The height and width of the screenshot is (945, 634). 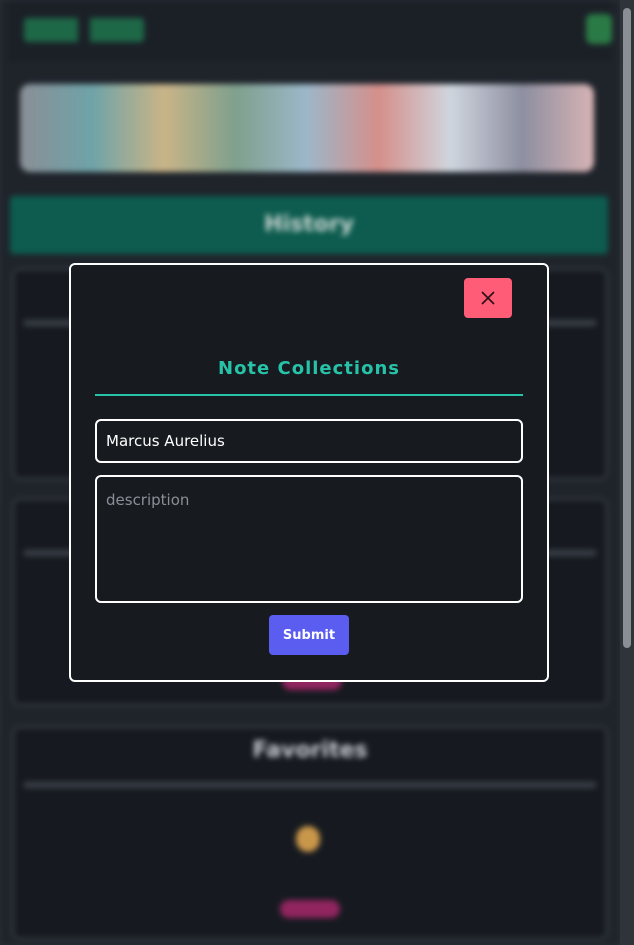 I want to click on user-avatar, so click(x=599, y=29).